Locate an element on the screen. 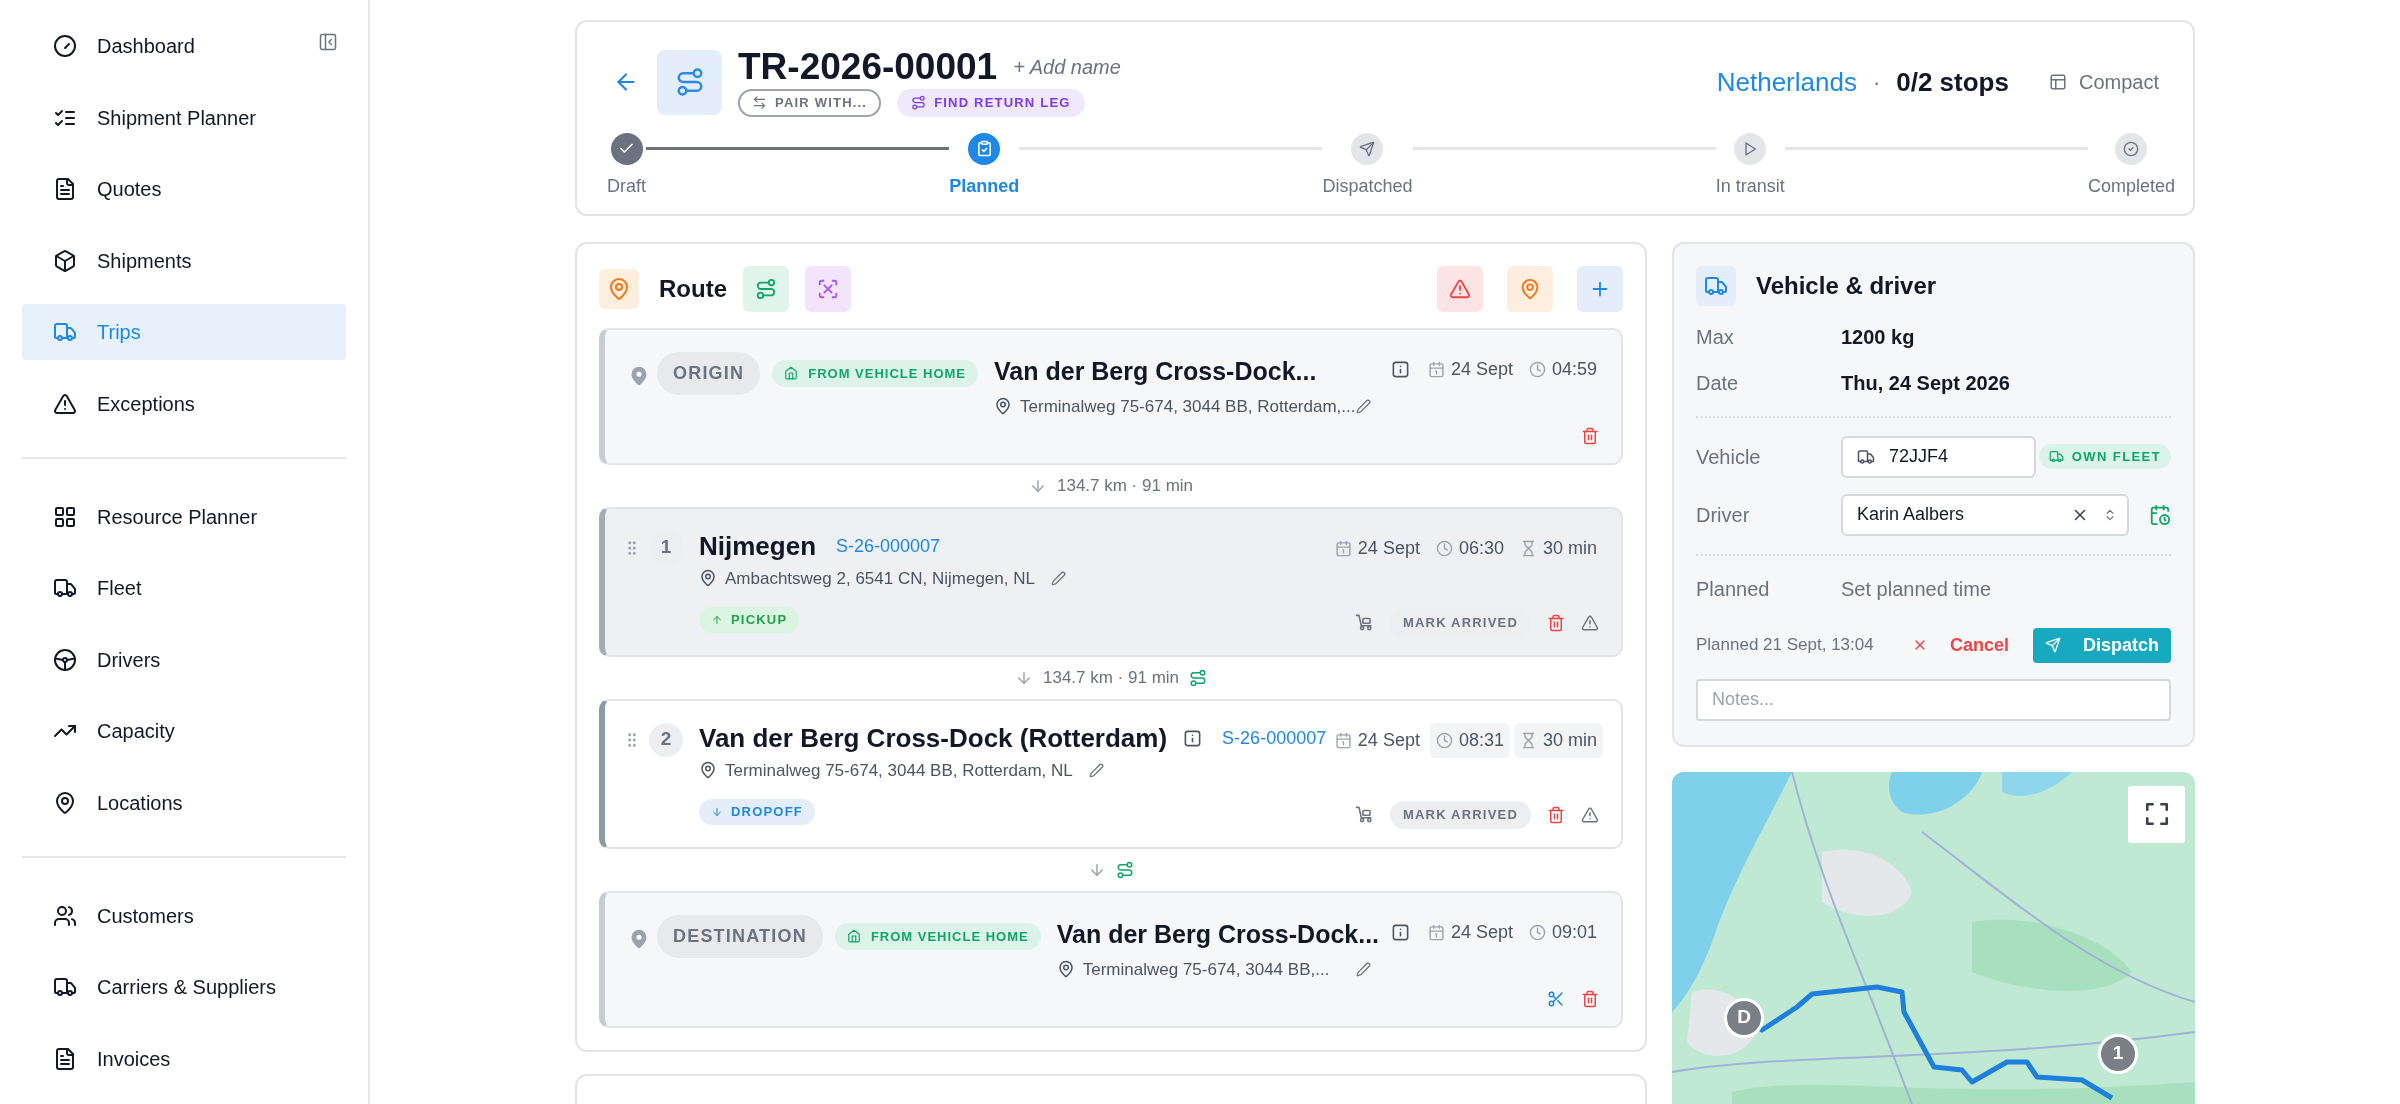 Image resolution: width=2400 pixels, height=1104 pixels. steering-wheel-icon is located at coordinates (65, 659).